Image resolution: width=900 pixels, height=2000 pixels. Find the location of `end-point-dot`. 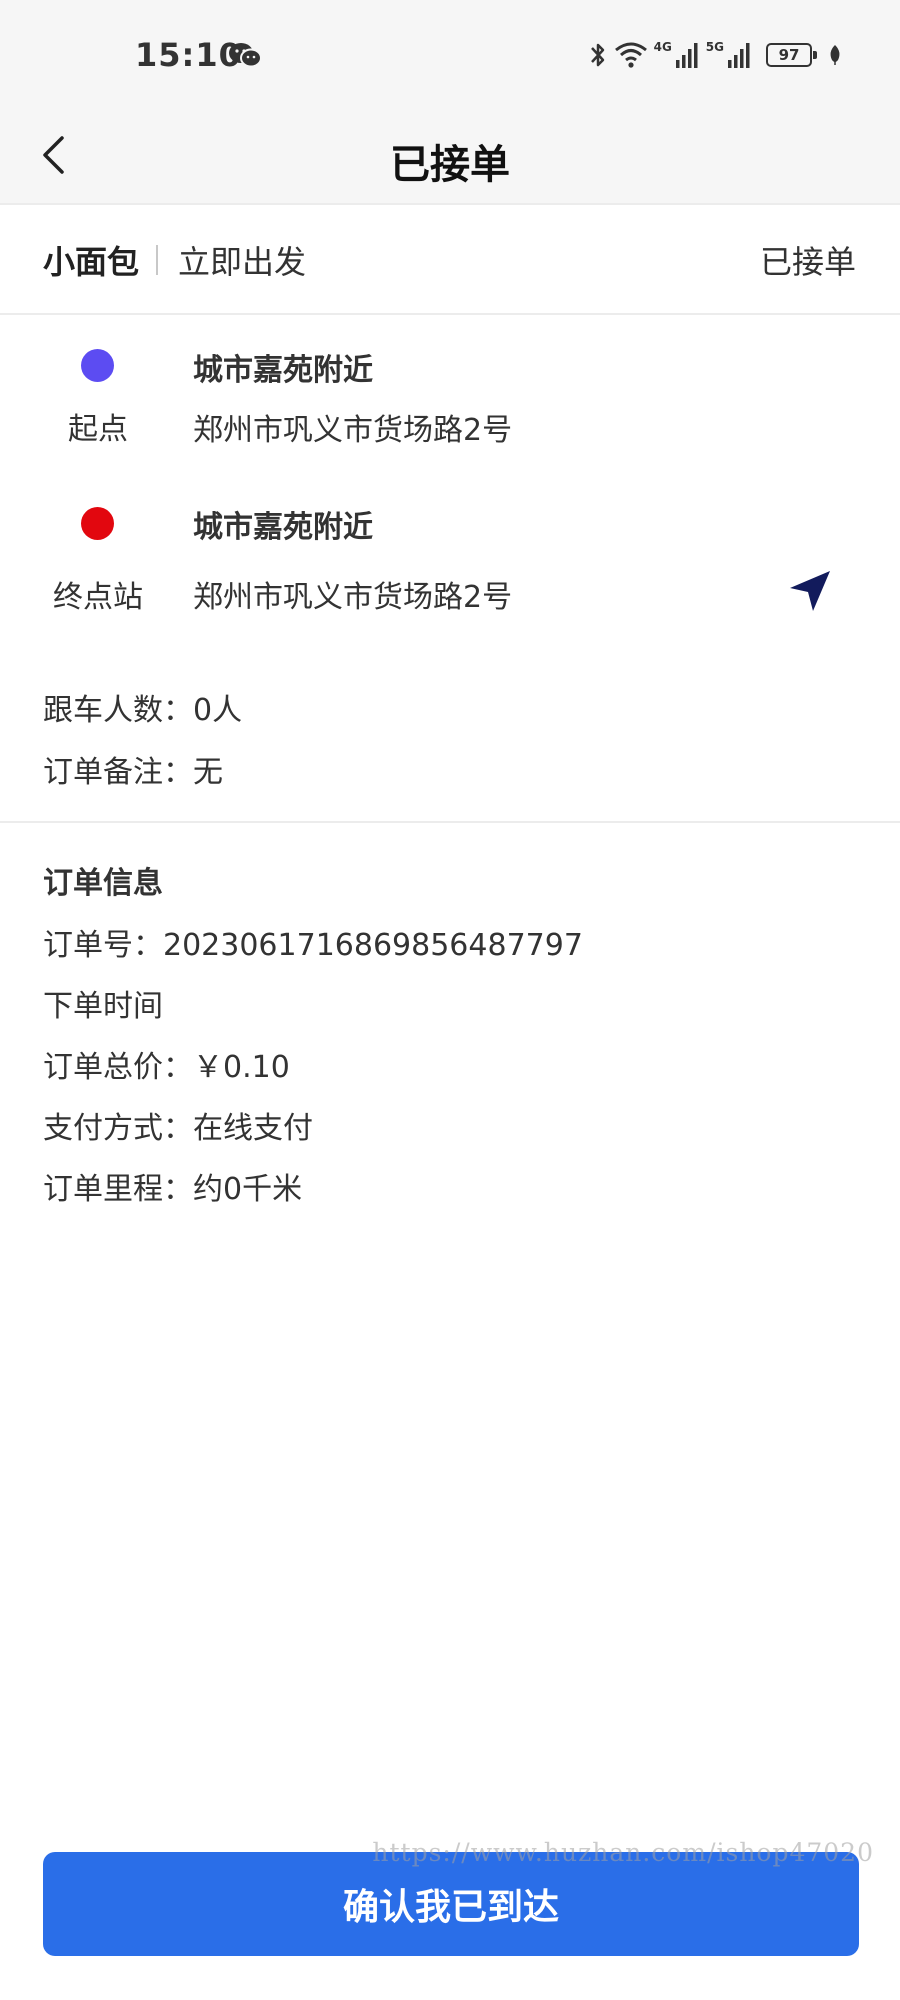

end-point-dot is located at coordinates (97, 523).